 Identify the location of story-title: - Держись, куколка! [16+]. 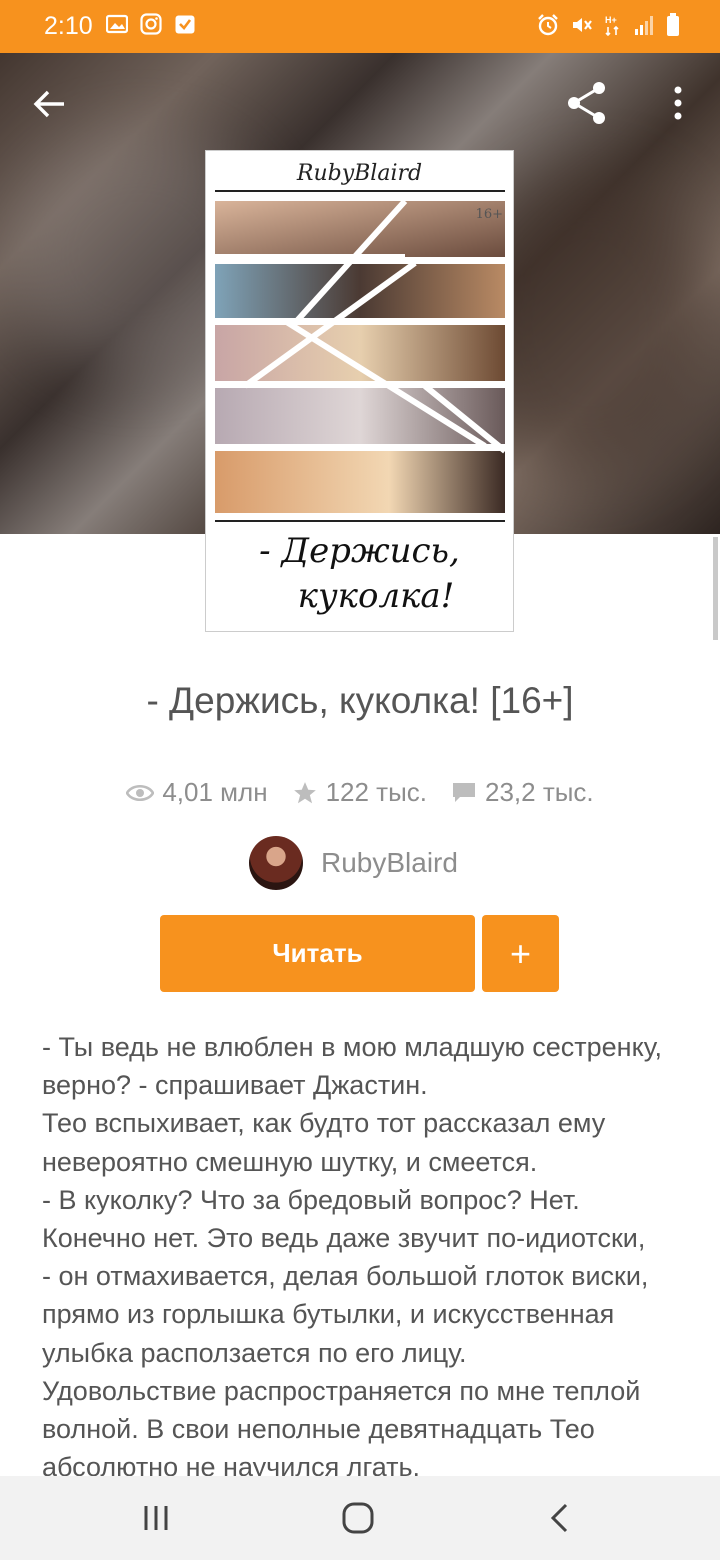
(360, 700).